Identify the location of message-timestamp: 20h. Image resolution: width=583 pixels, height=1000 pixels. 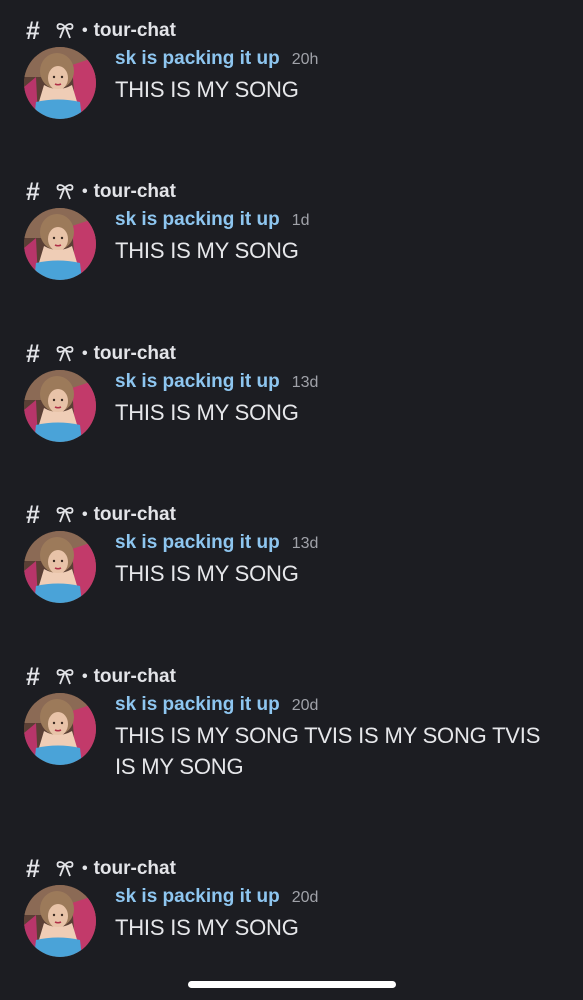
(305, 59).